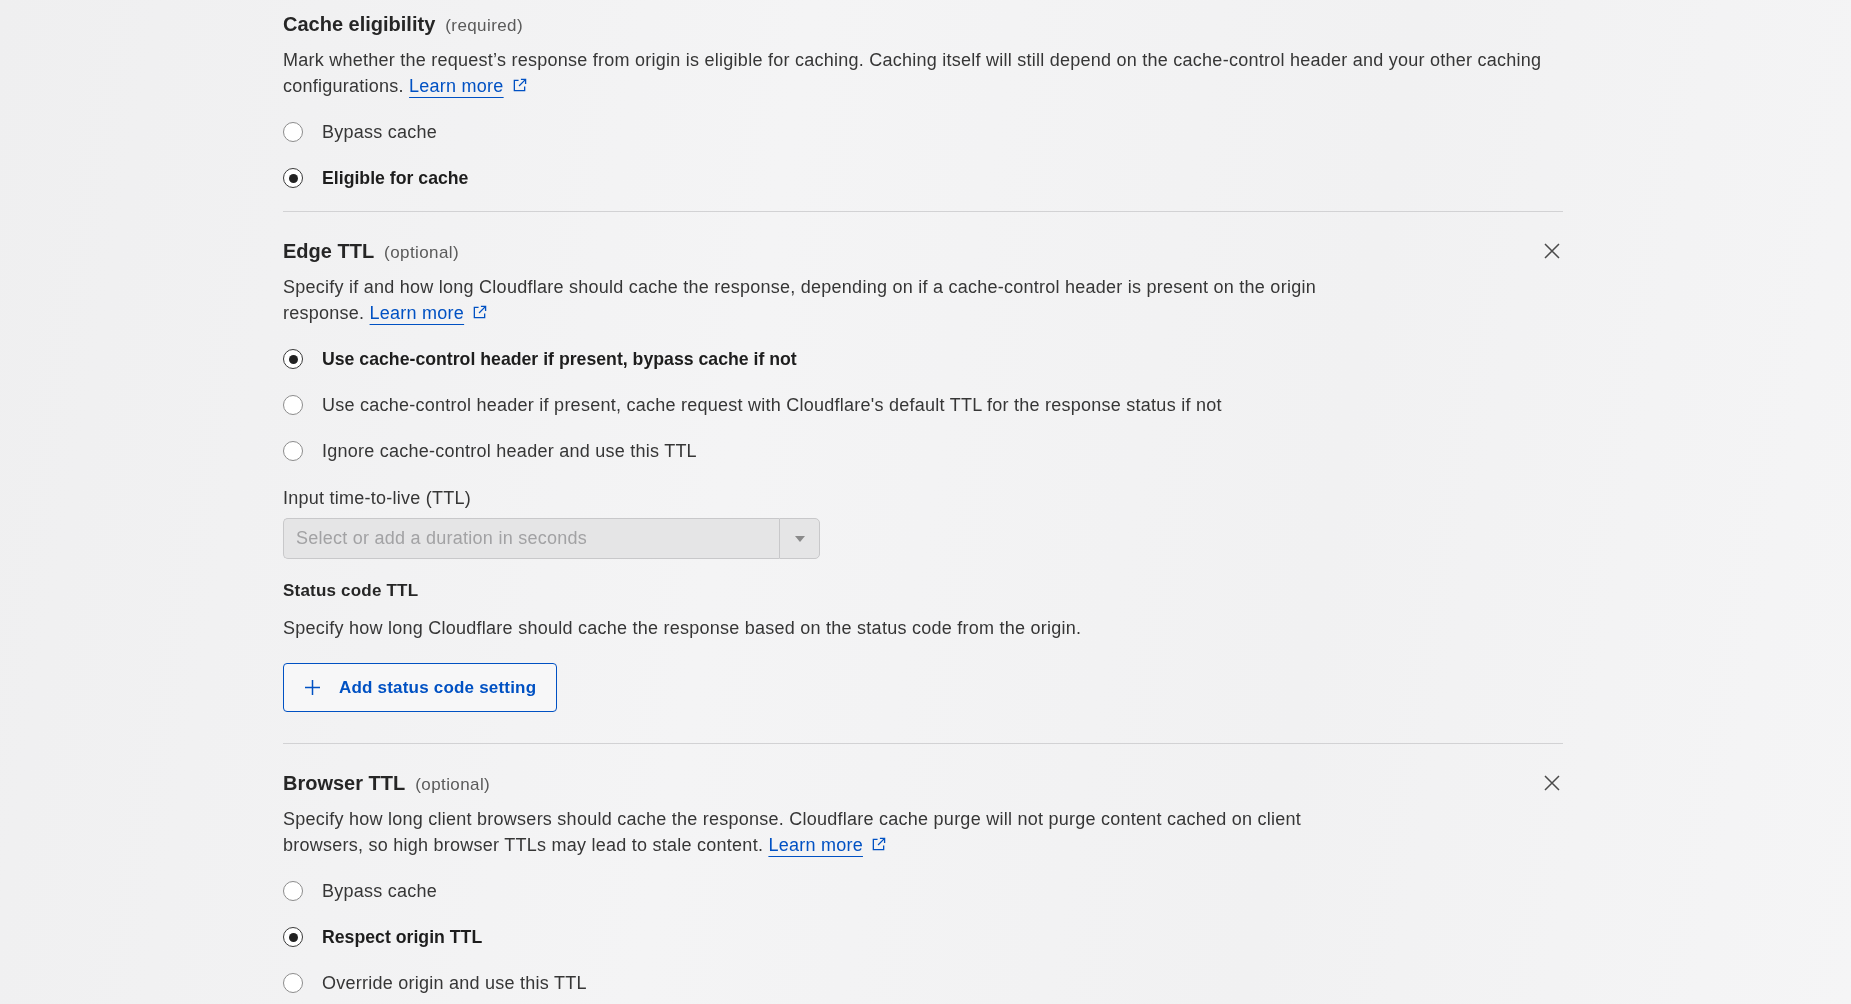 The image size is (1851, 1004). I want to click on section-description: Specify if and how long Cloudflare should cache the response, depending on if a cache-control header is present on the origin response. Learn more, so click(800, 300).